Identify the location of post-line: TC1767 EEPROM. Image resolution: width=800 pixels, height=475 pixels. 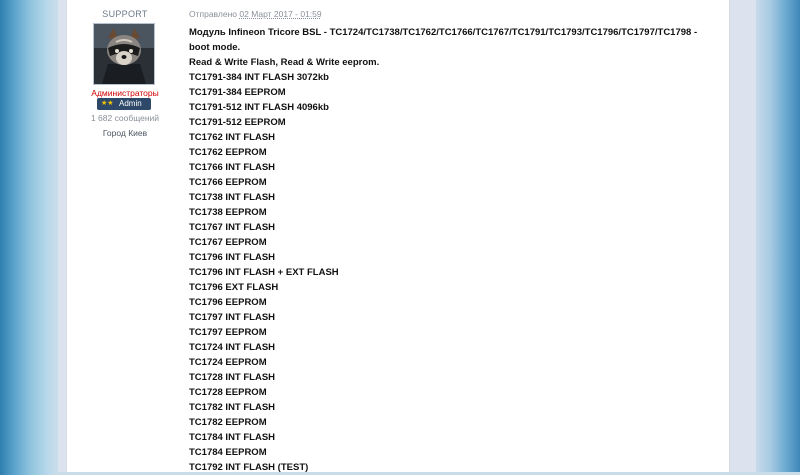
(228, 242).